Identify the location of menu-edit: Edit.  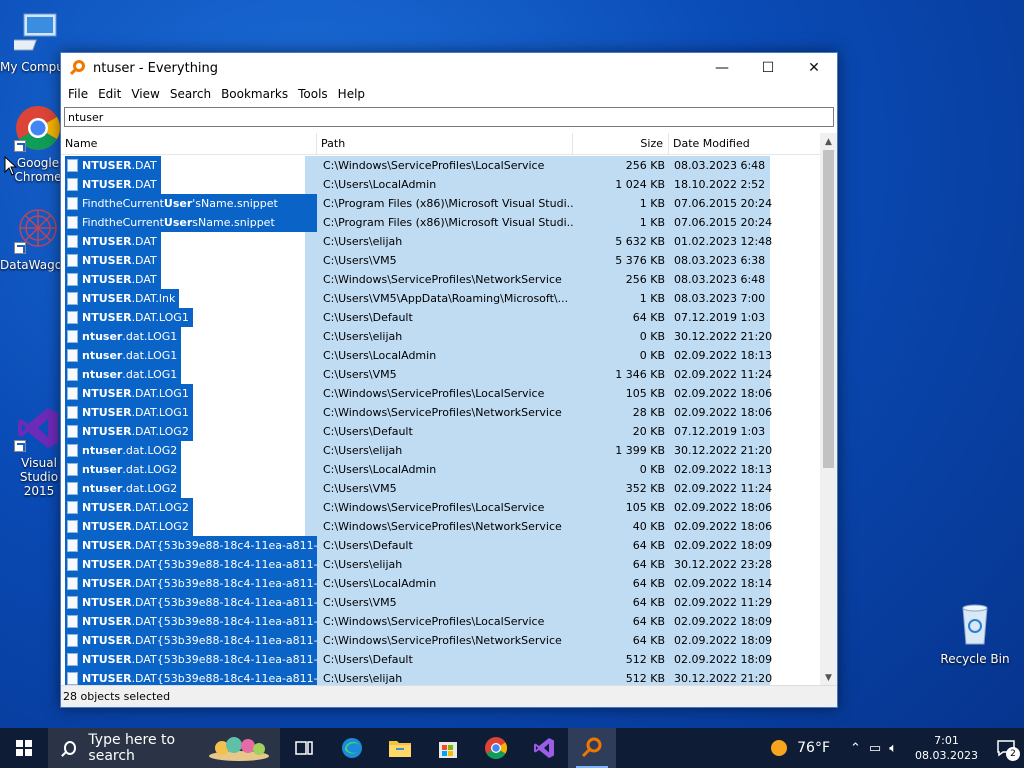
(109, 94).